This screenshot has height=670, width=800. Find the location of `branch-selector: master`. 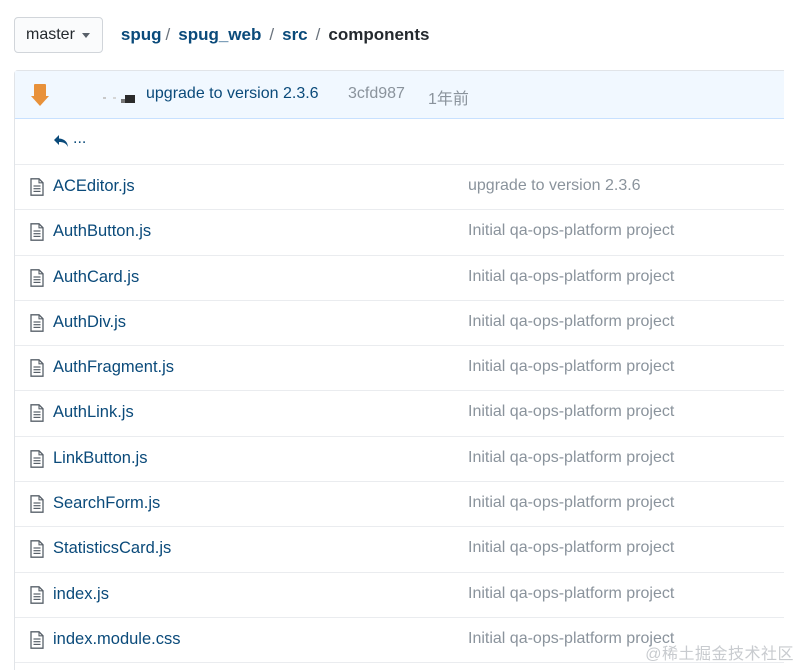

branch-selector: master is located at coordinates (58, 35).